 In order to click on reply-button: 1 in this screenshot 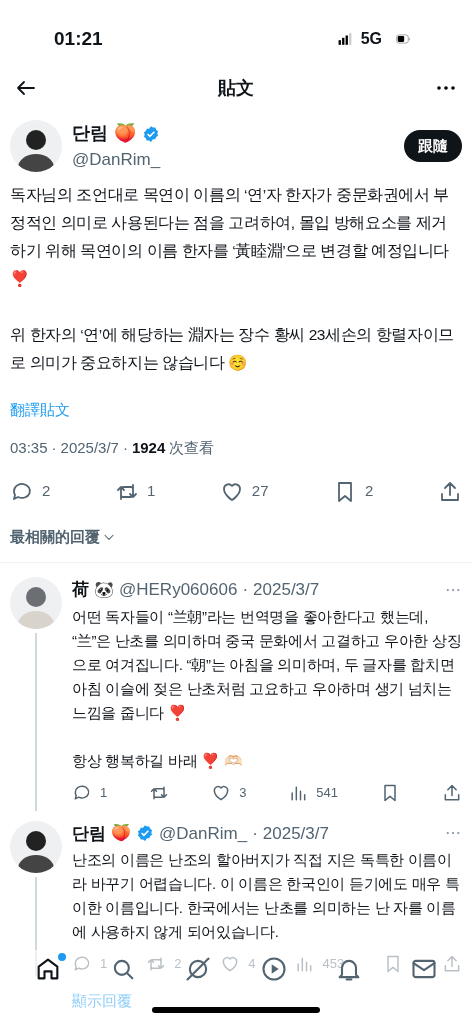, I will do `click(90, 792)`.